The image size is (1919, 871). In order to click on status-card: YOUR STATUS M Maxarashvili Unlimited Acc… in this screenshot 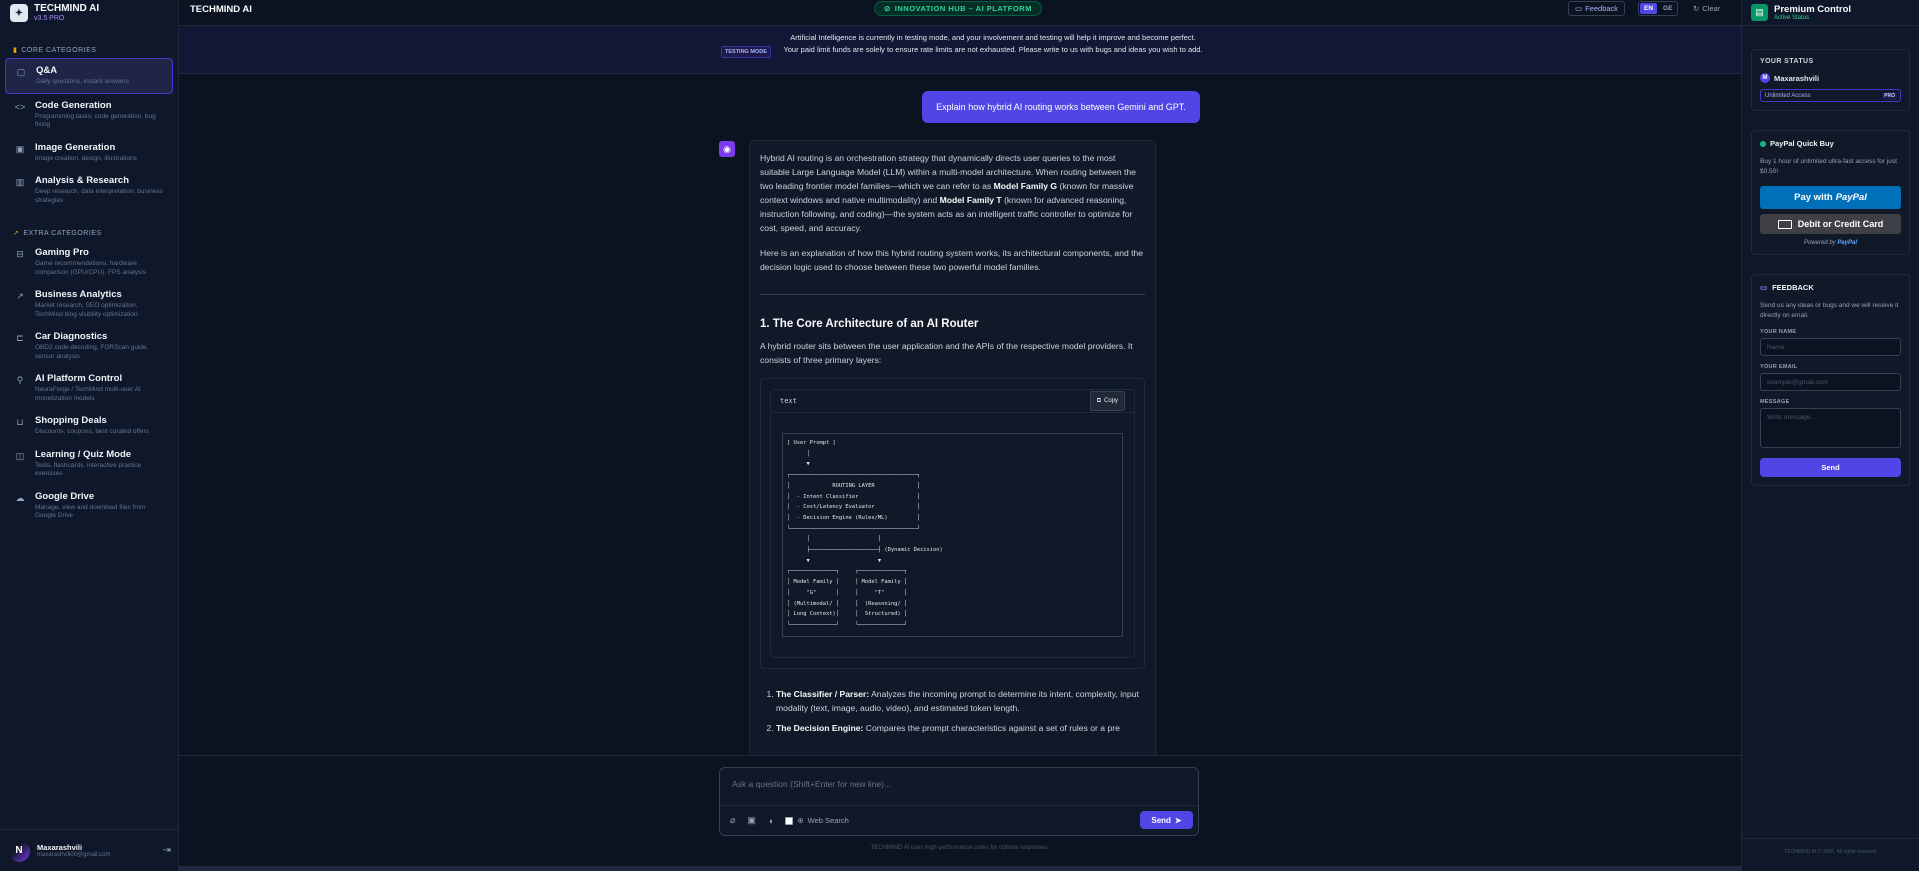, I will do `click(1830, 80)`.